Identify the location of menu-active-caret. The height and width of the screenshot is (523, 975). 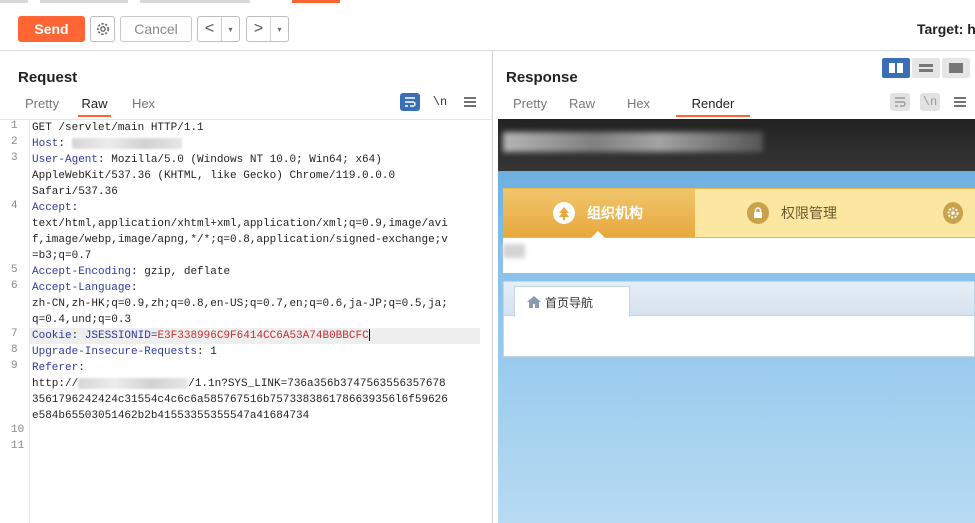
(598, 234).